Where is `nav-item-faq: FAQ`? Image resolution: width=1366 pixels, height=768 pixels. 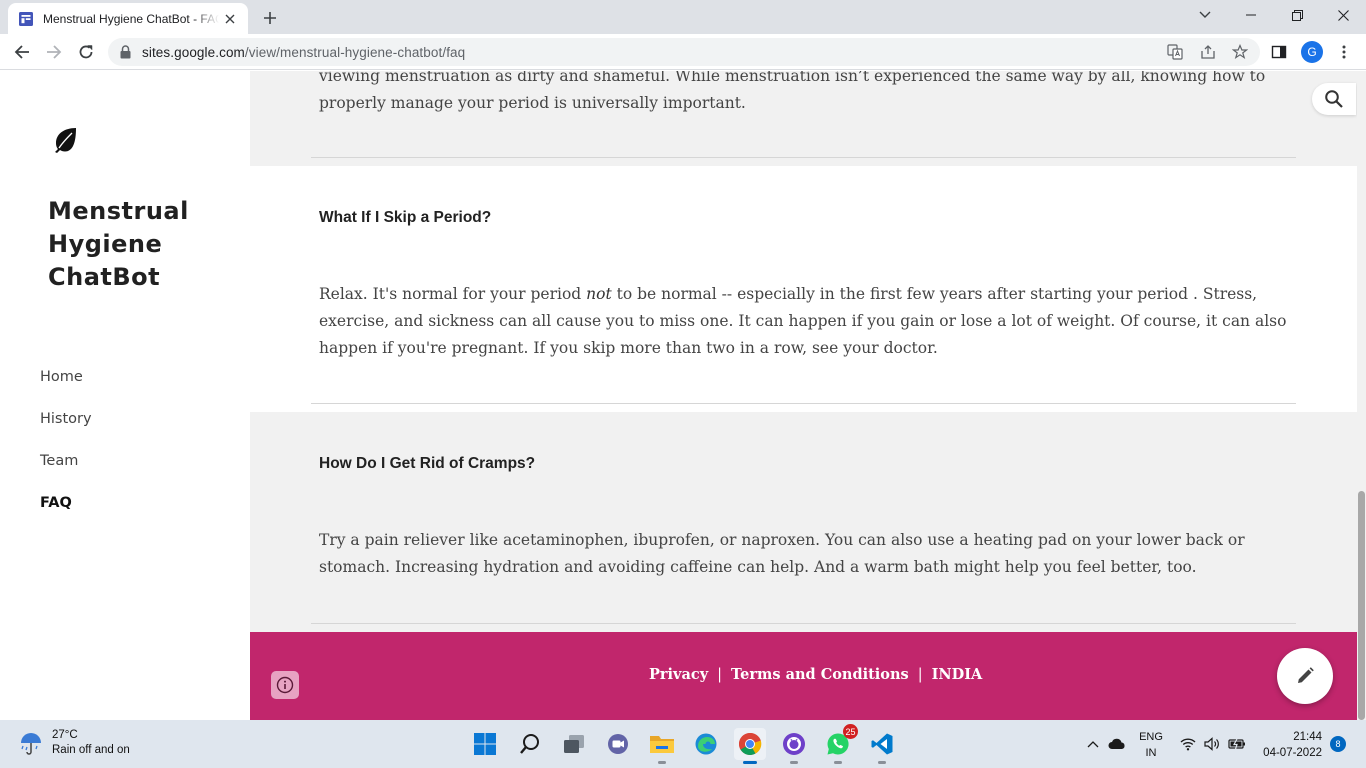
nav-item-faq: FAQ is located at coordinates (66, 513).